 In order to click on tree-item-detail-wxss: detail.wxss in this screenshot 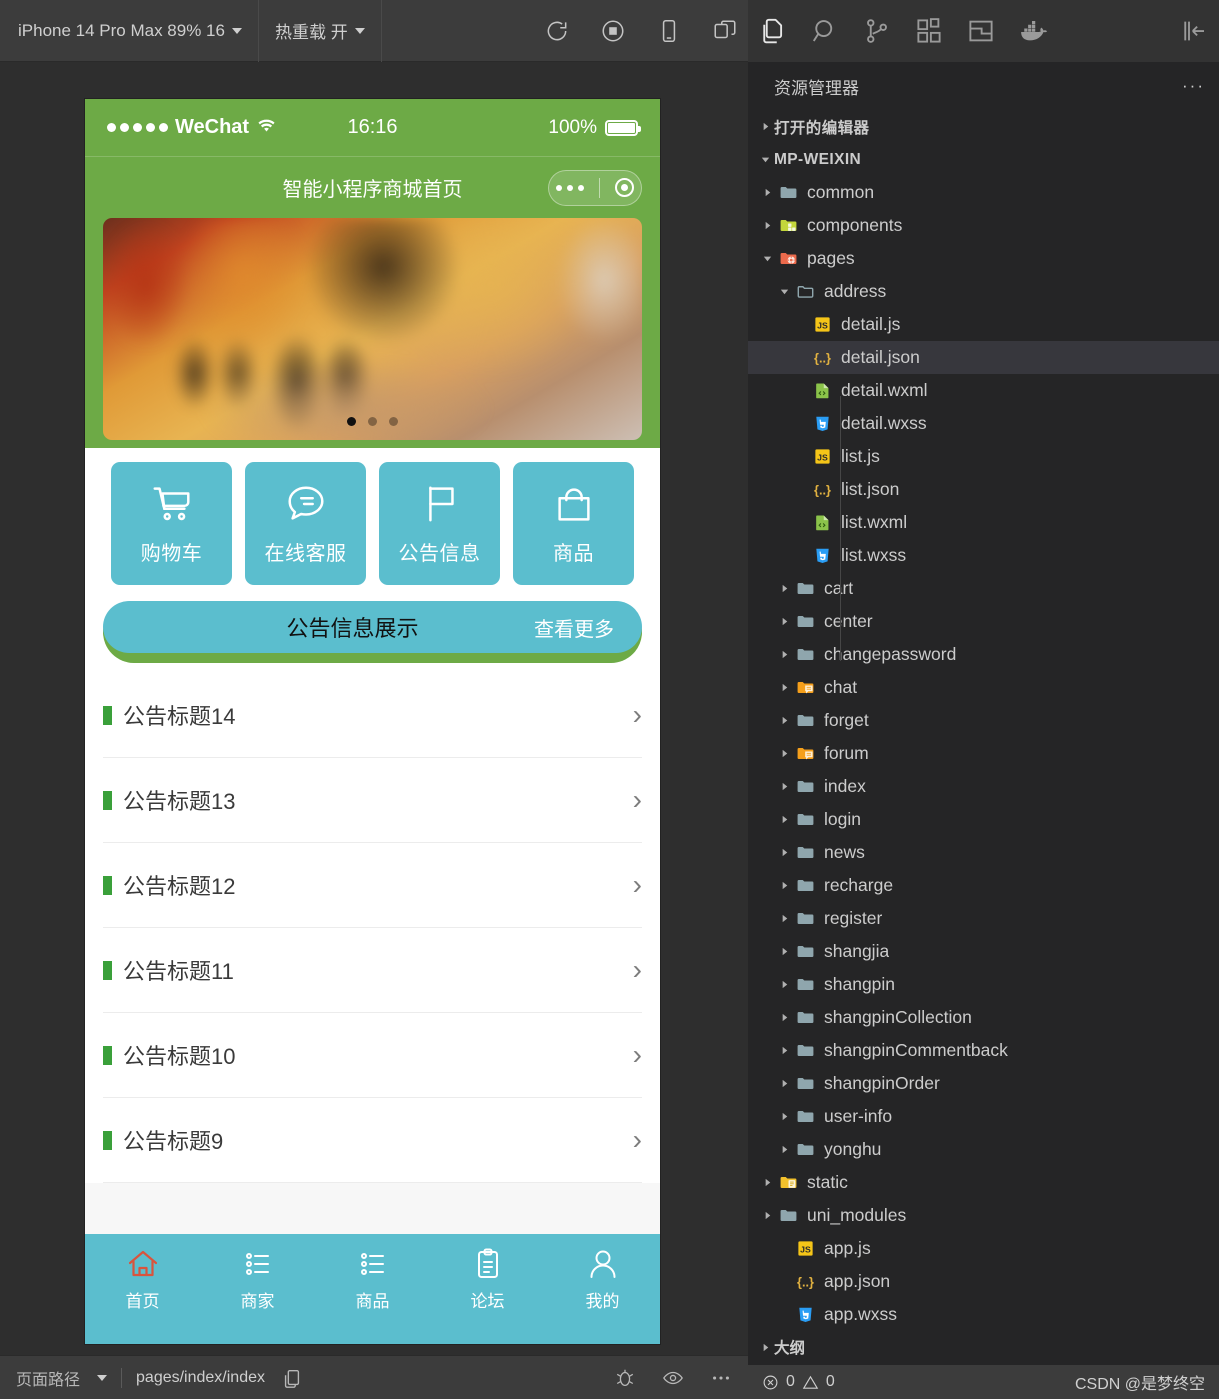, I will do `click(983, 423)`.